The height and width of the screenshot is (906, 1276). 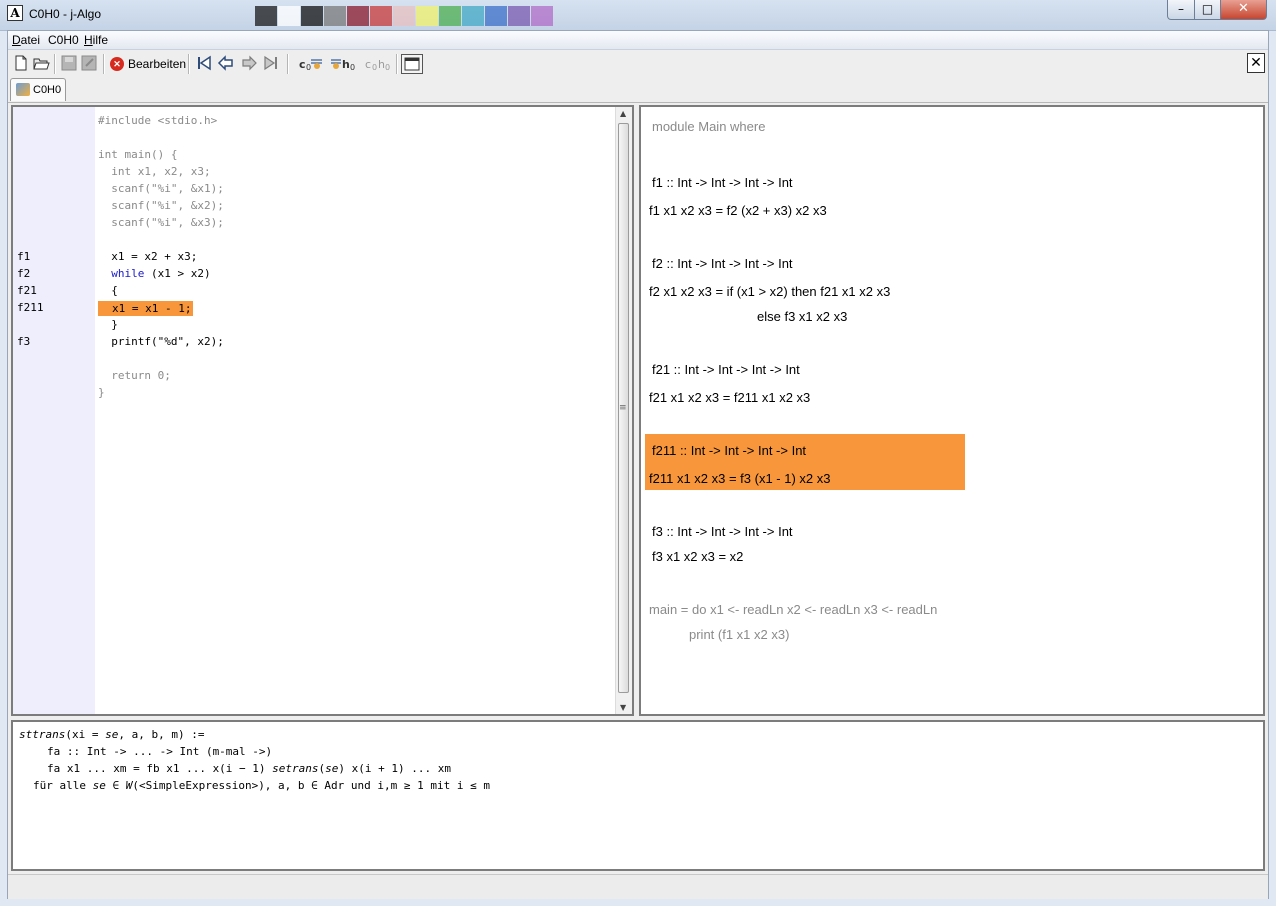 I want to click on arrow-right-icon, so click(x=249, y=63).